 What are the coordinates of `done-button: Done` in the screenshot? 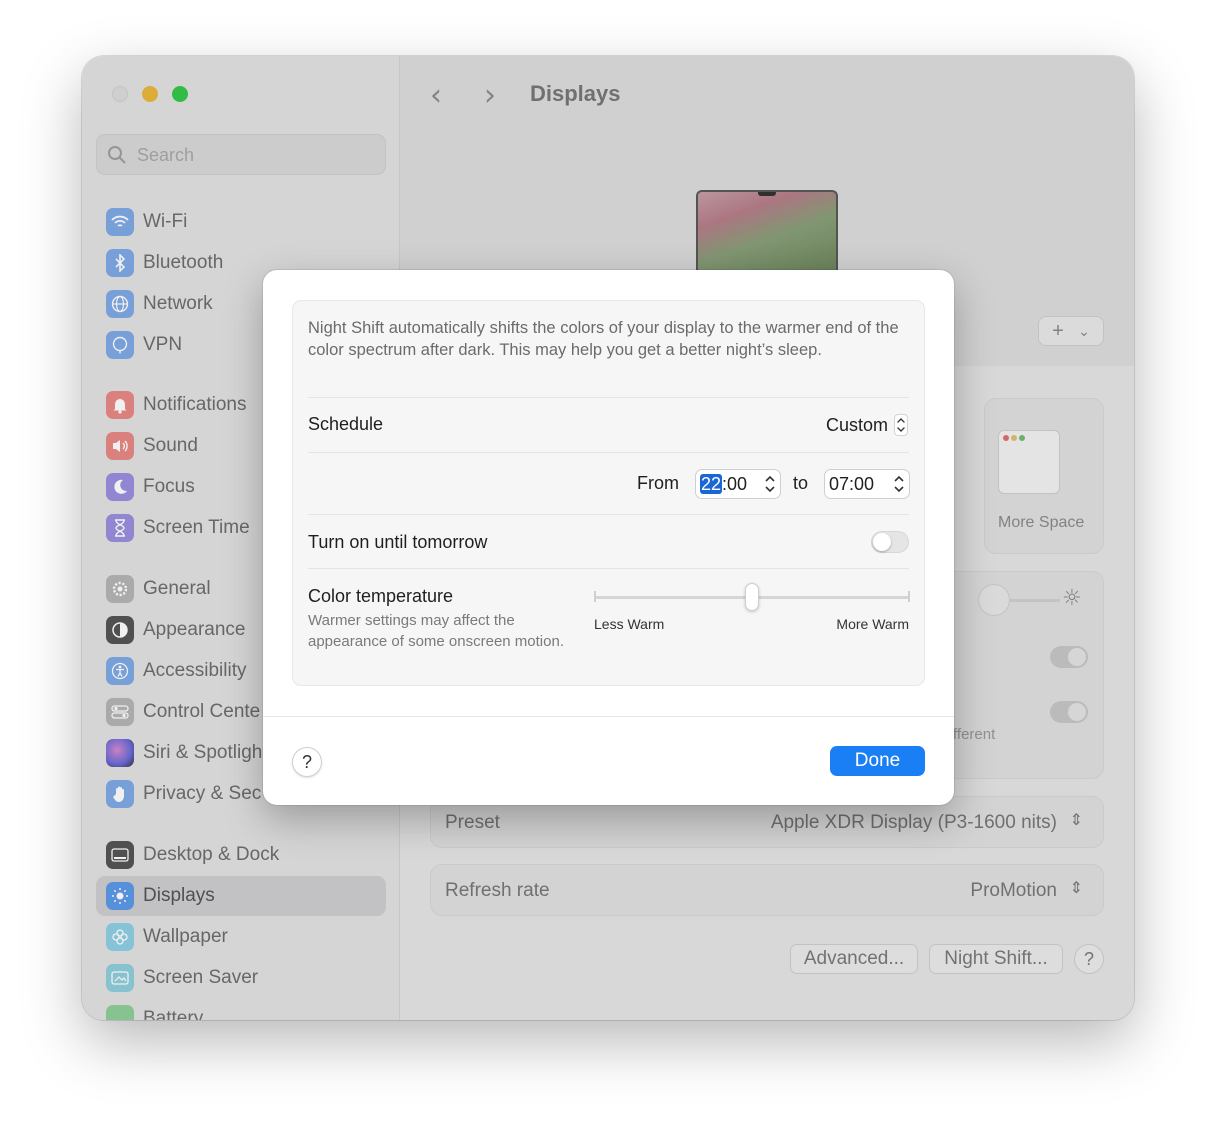 It's located at (877, 761).